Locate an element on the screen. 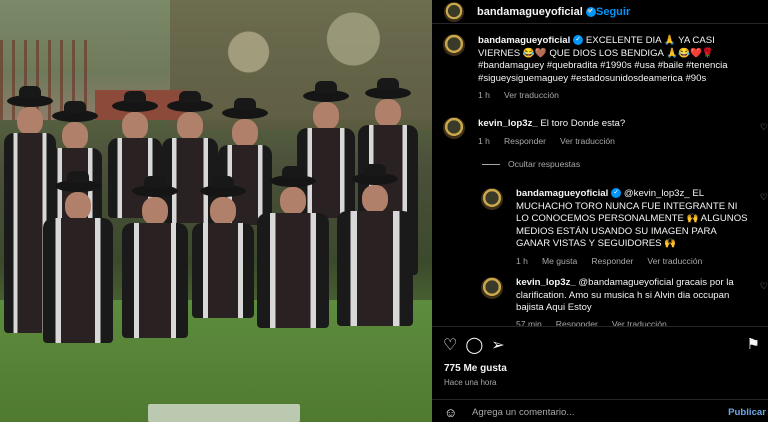 This screenshot has width=768, height=422. share-icon: ➢ is located at coordinates (497, 345).